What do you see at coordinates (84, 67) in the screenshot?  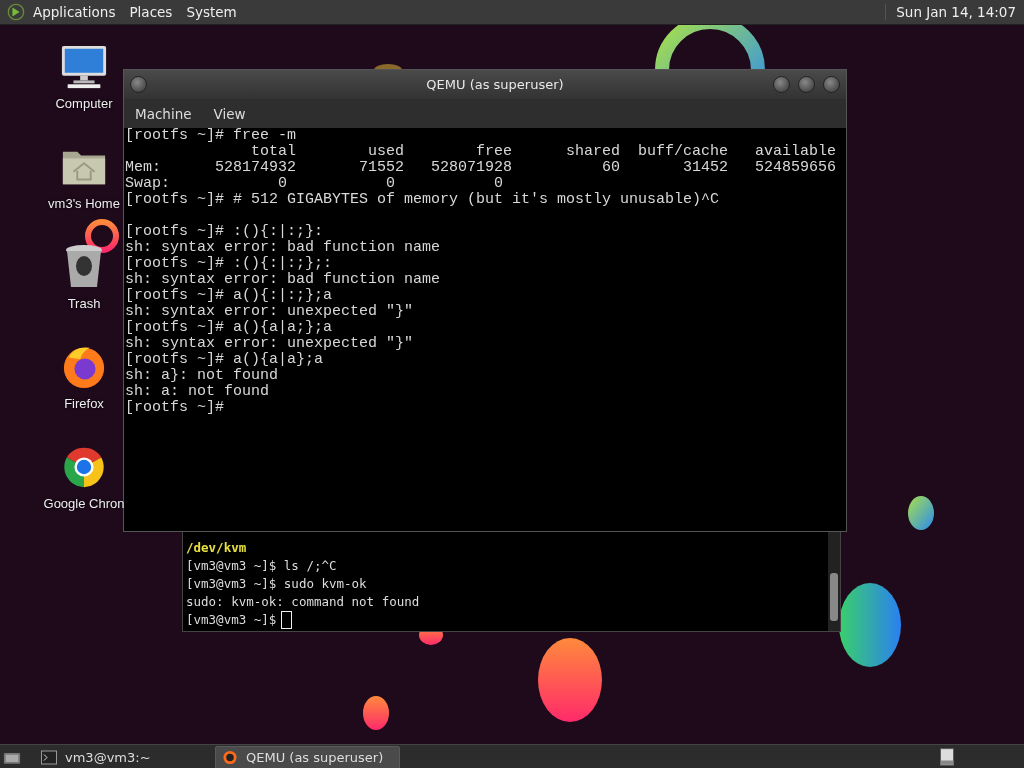 I see `computer-icon` at bounding box center [84, 67].